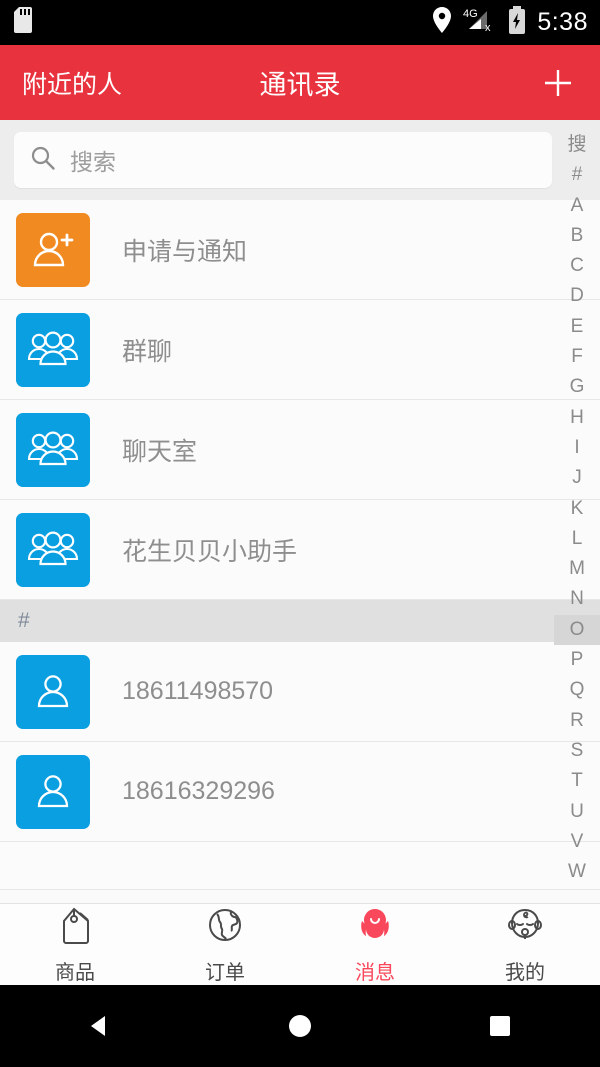 This screenshot has width=600, height=1067. I want to click on alpha-index-item: D, so click(577, 296).